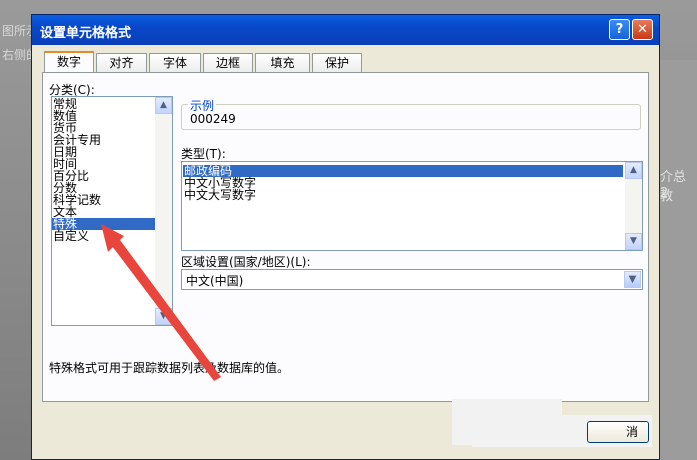  I want to click on annotation-arrow-icon, so click(161, 302).